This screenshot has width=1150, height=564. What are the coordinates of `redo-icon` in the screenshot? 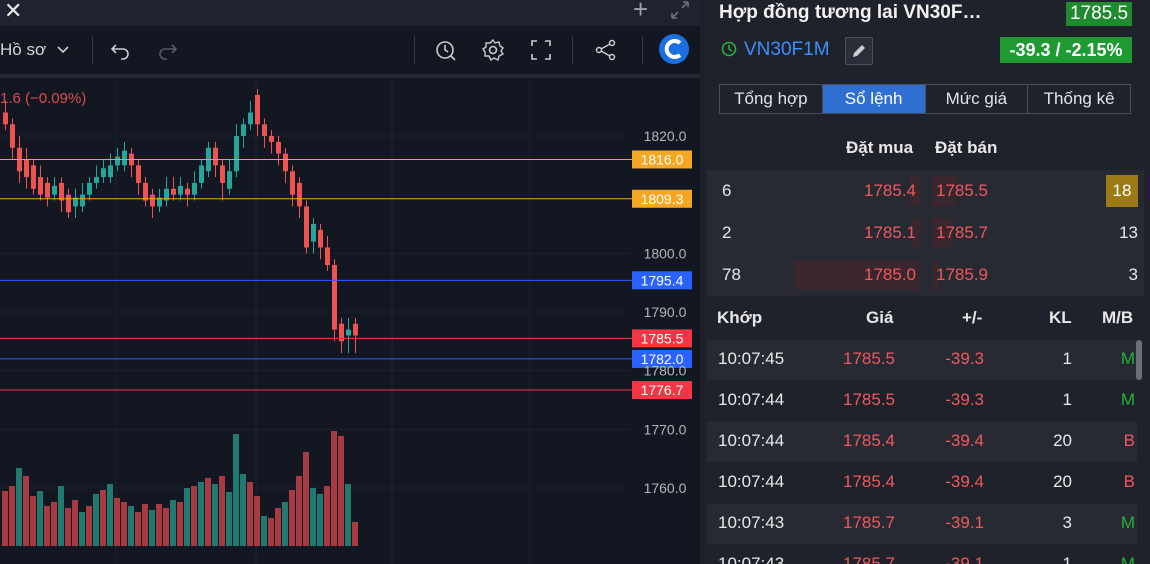 It's located at (168, 50).